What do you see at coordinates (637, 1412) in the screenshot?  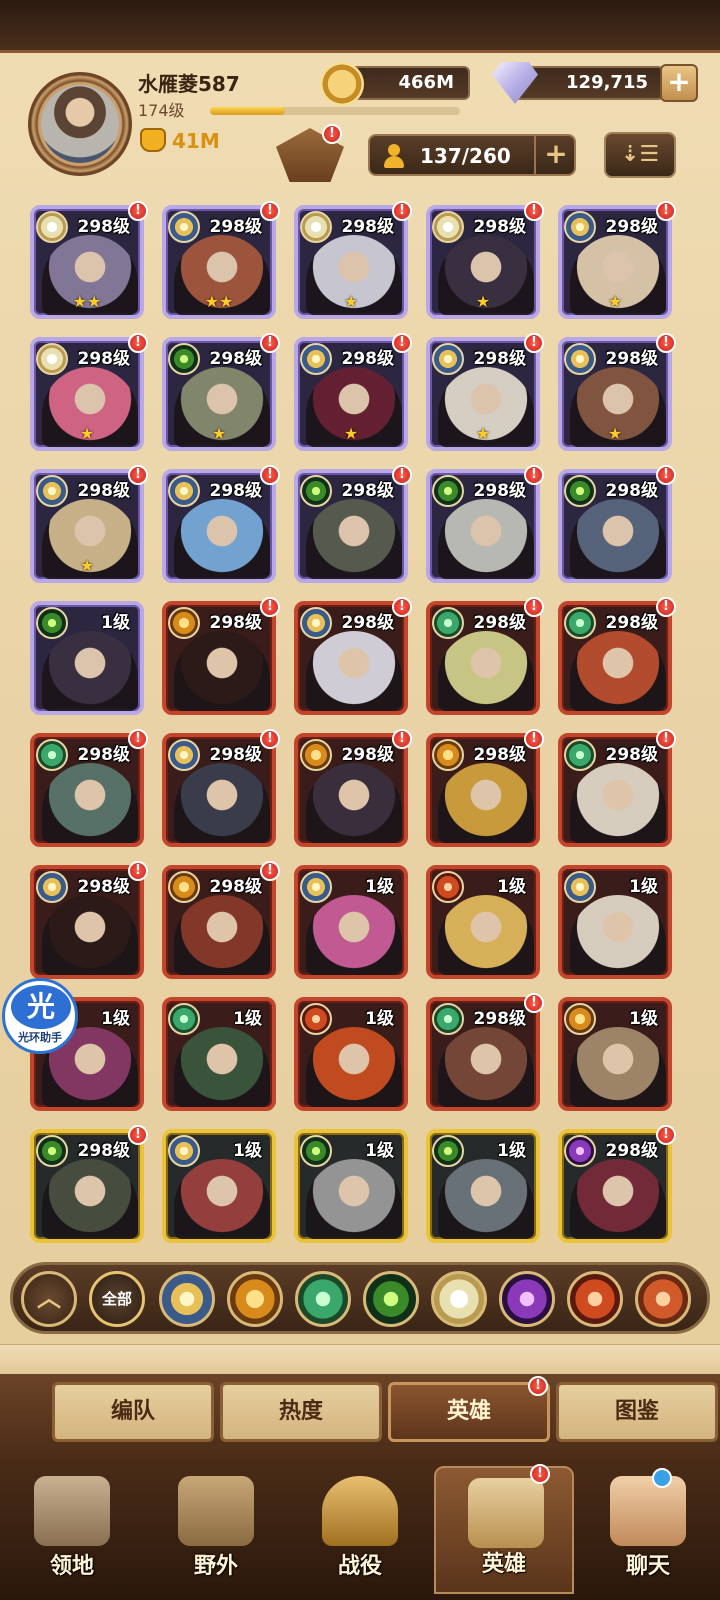 I see `subtab-3: 图鉴` at bounding box center [637, 1412].